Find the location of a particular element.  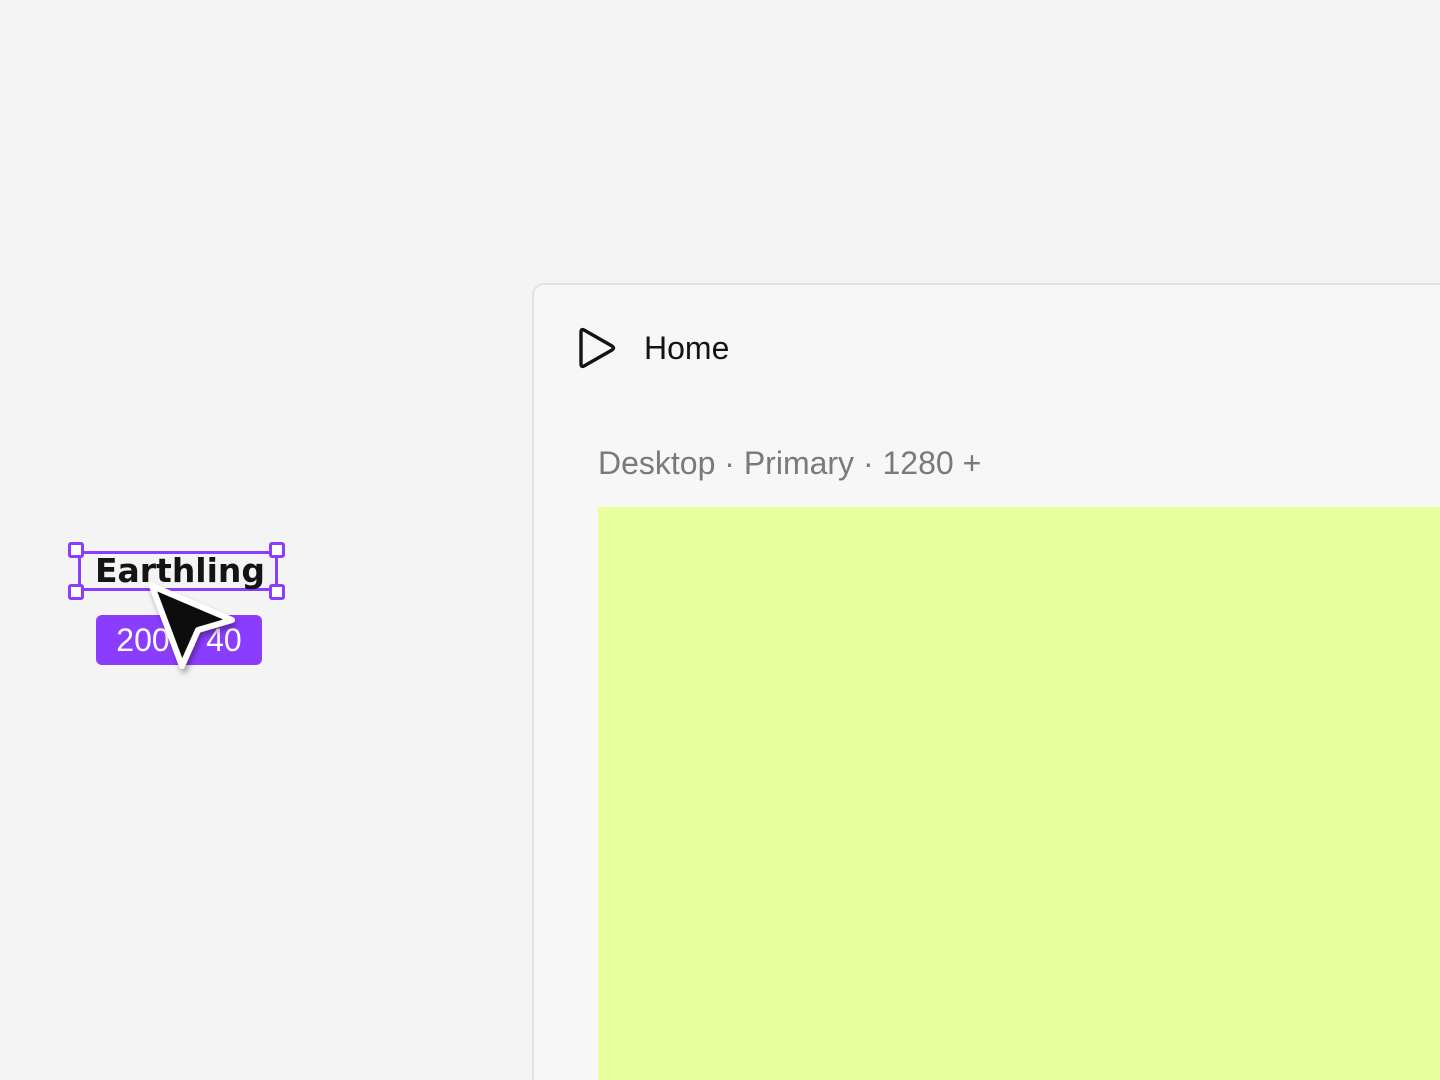

resize-handle-top-right is located at coordinates (277, 550).